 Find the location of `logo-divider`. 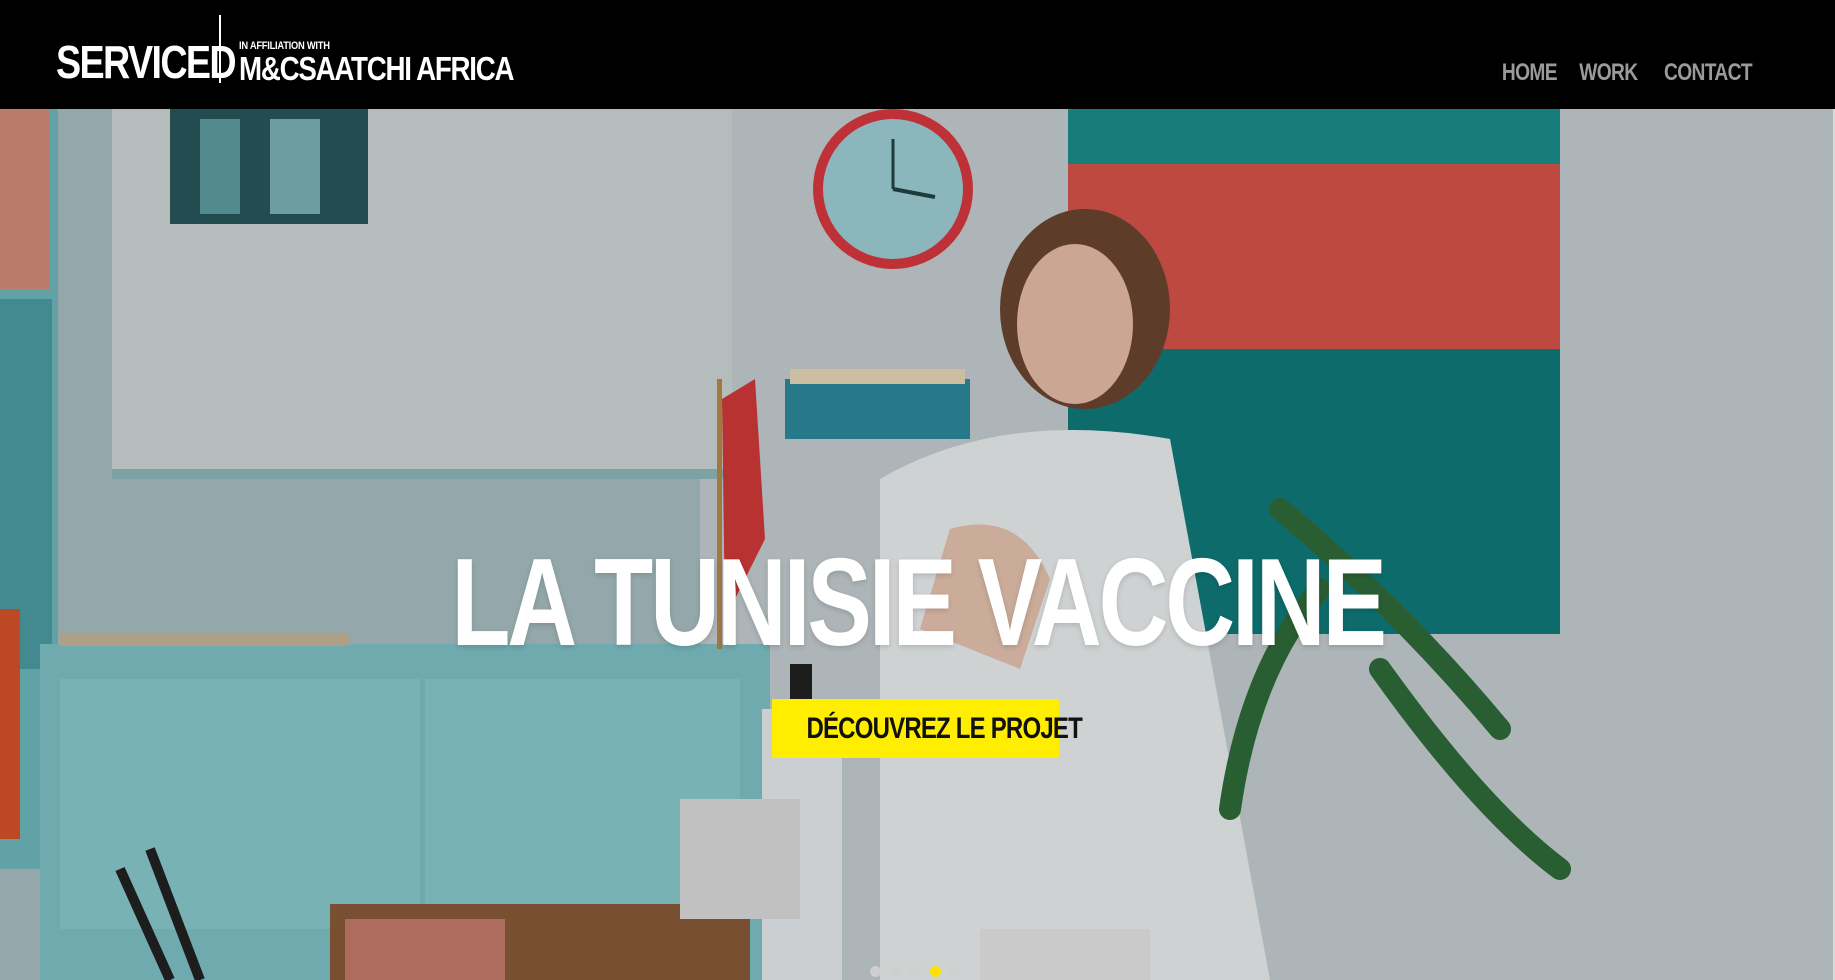

logo-divider is located at coordinates (220, 49).